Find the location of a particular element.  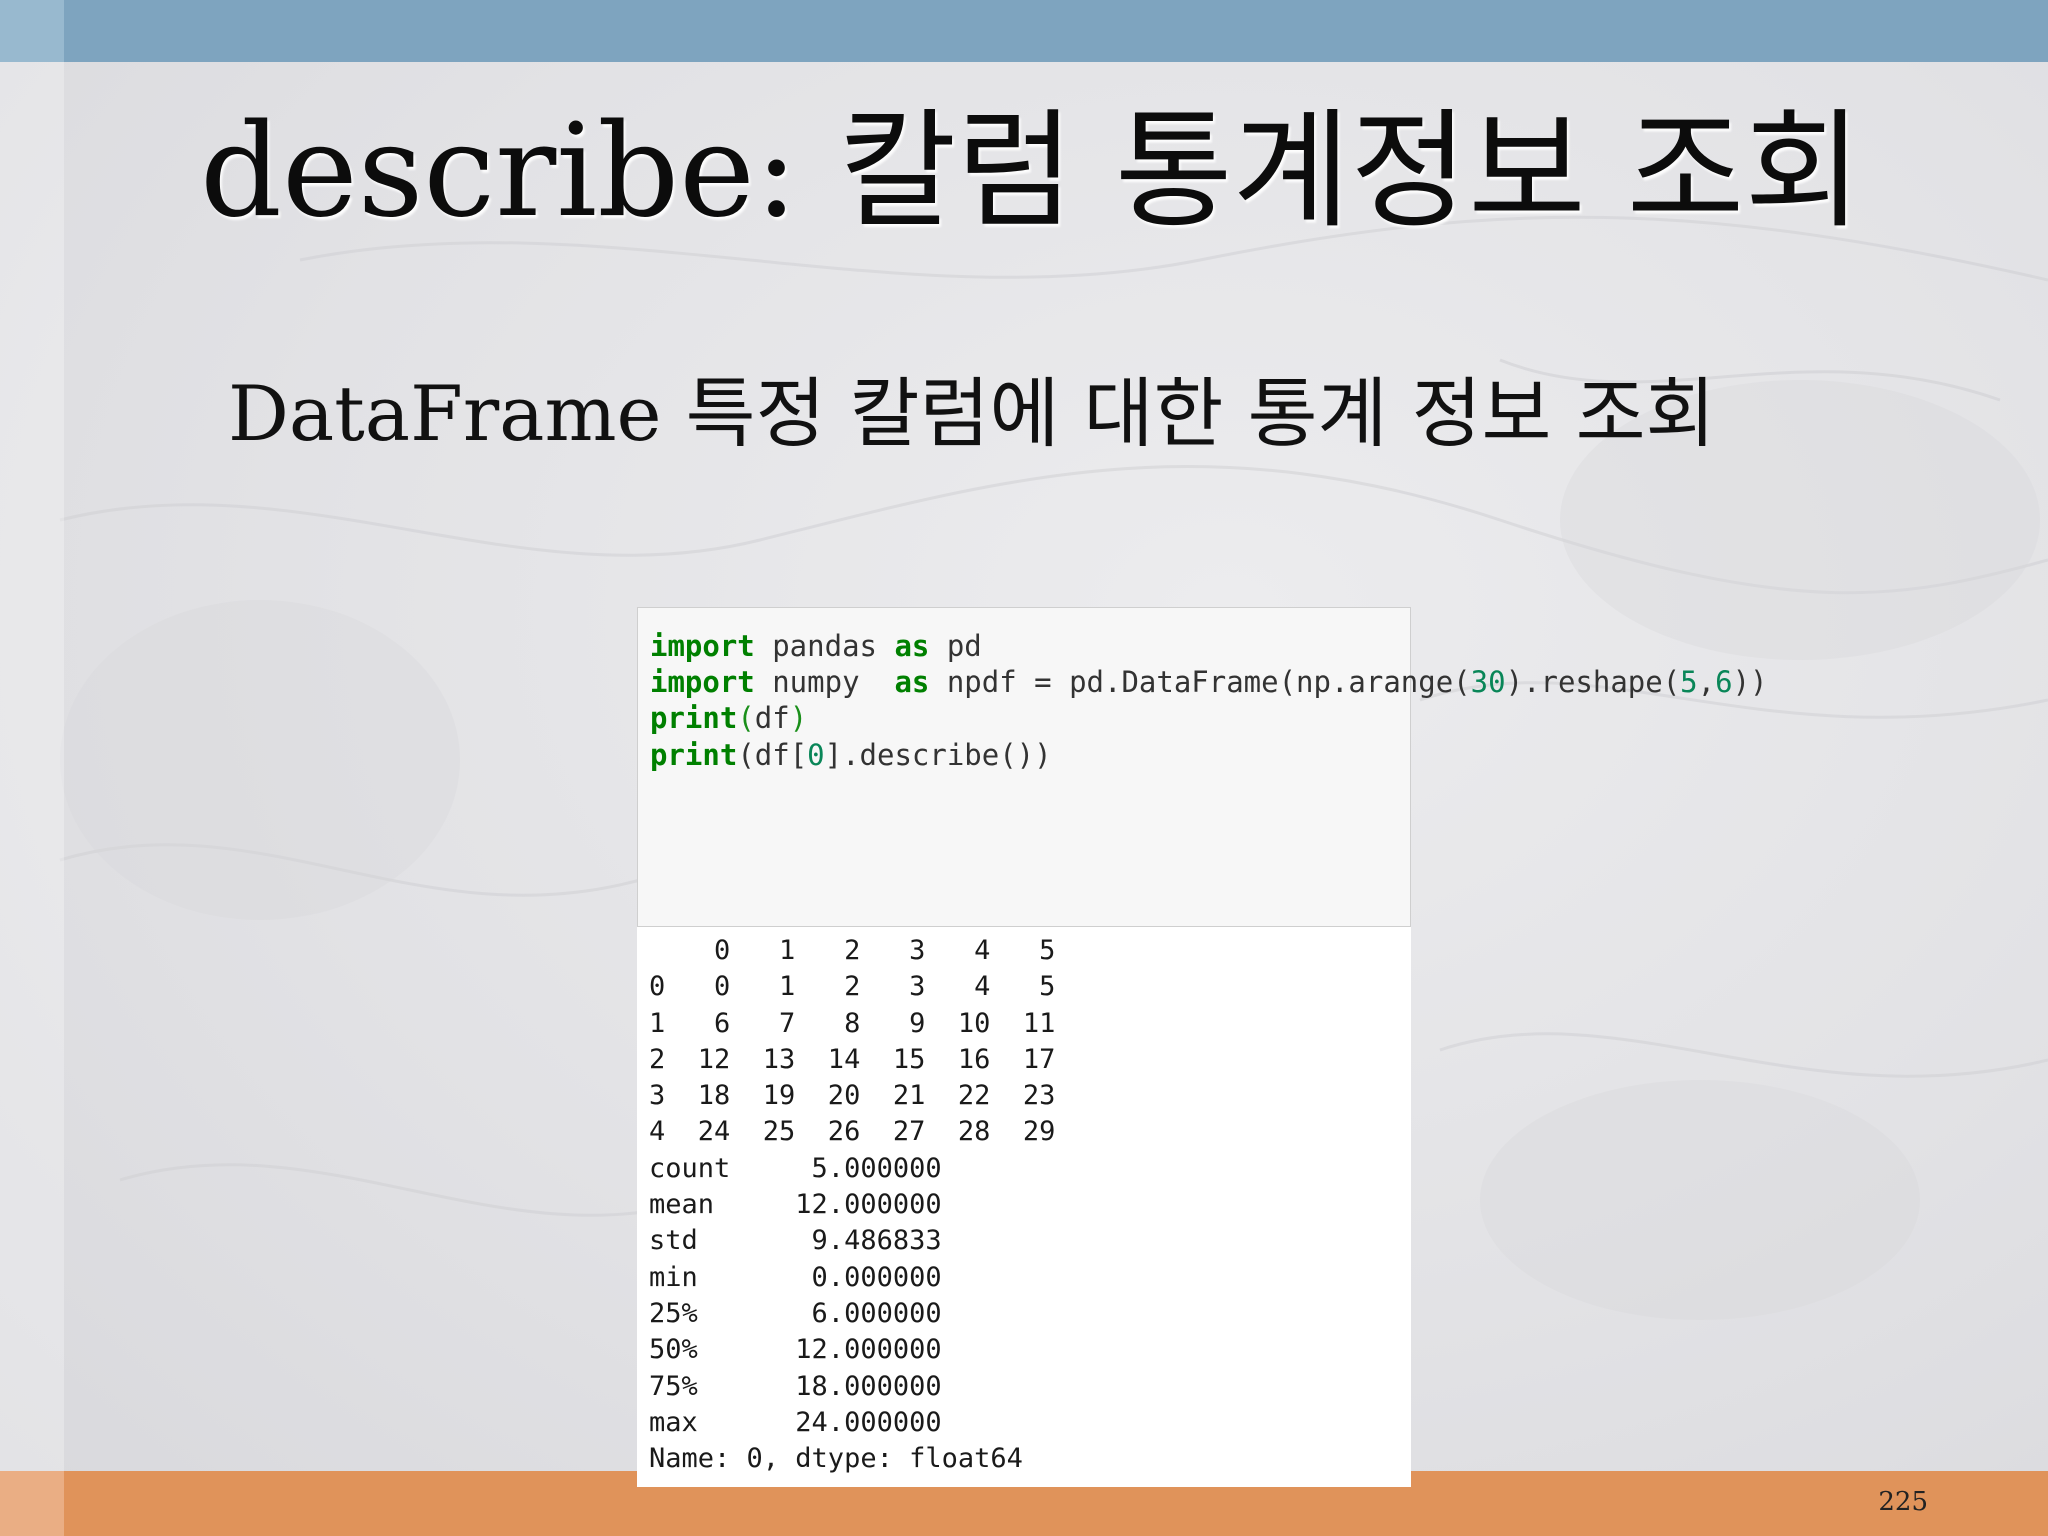

code-line-2: import numpy as np is located at coordinates (816, 682).